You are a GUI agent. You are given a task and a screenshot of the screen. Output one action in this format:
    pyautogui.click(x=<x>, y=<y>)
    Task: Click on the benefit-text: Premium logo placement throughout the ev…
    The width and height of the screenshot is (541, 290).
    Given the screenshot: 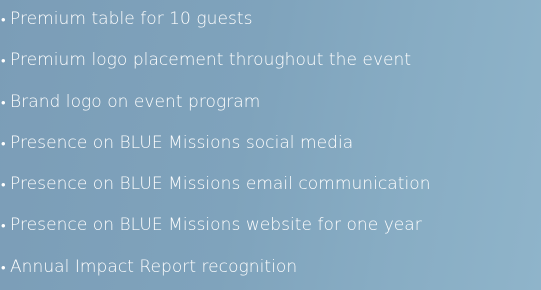 What is the action you would take?
    pyautogui.click(x=211, y=60)
    